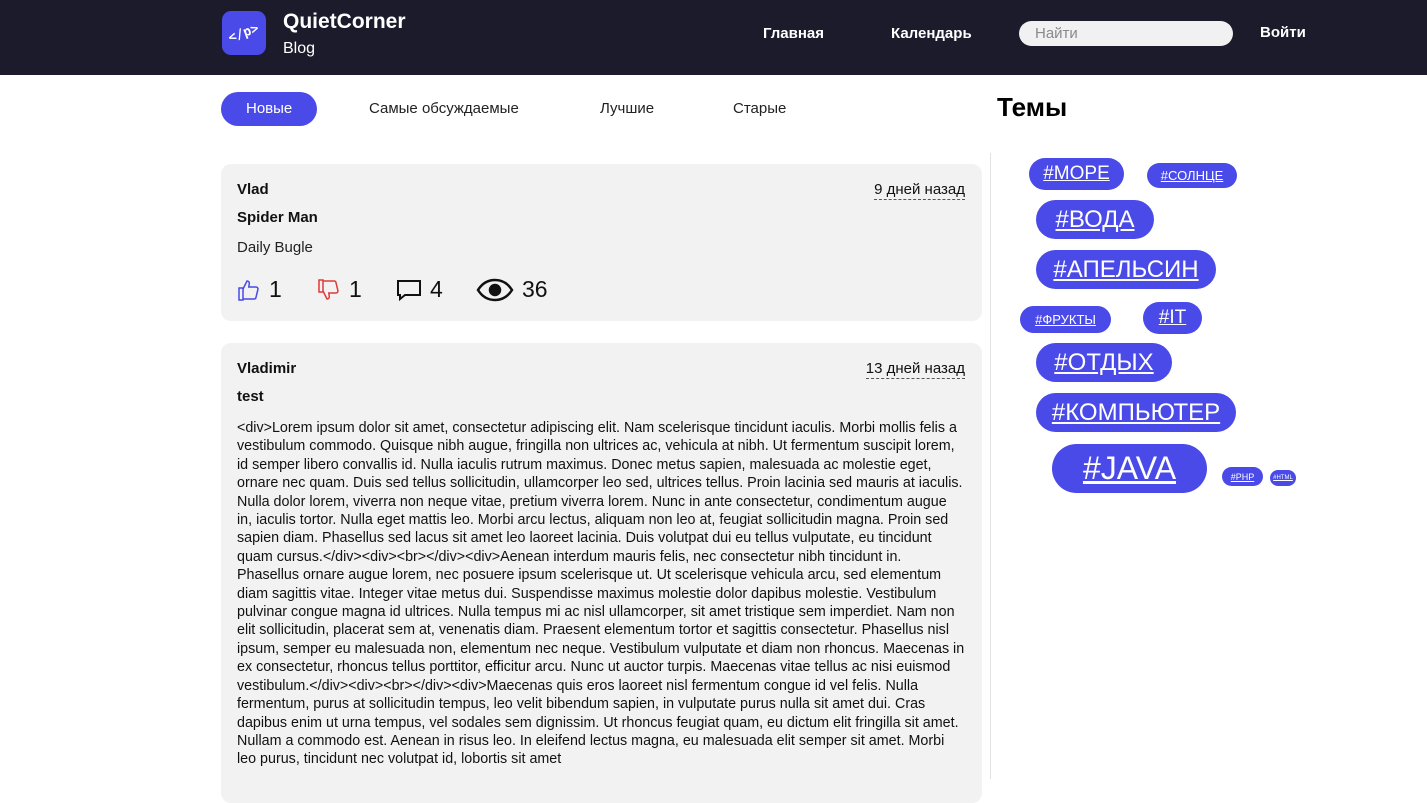 The image size is (1427, 803). I want to click on comments-link: 4, so click(419, 289).